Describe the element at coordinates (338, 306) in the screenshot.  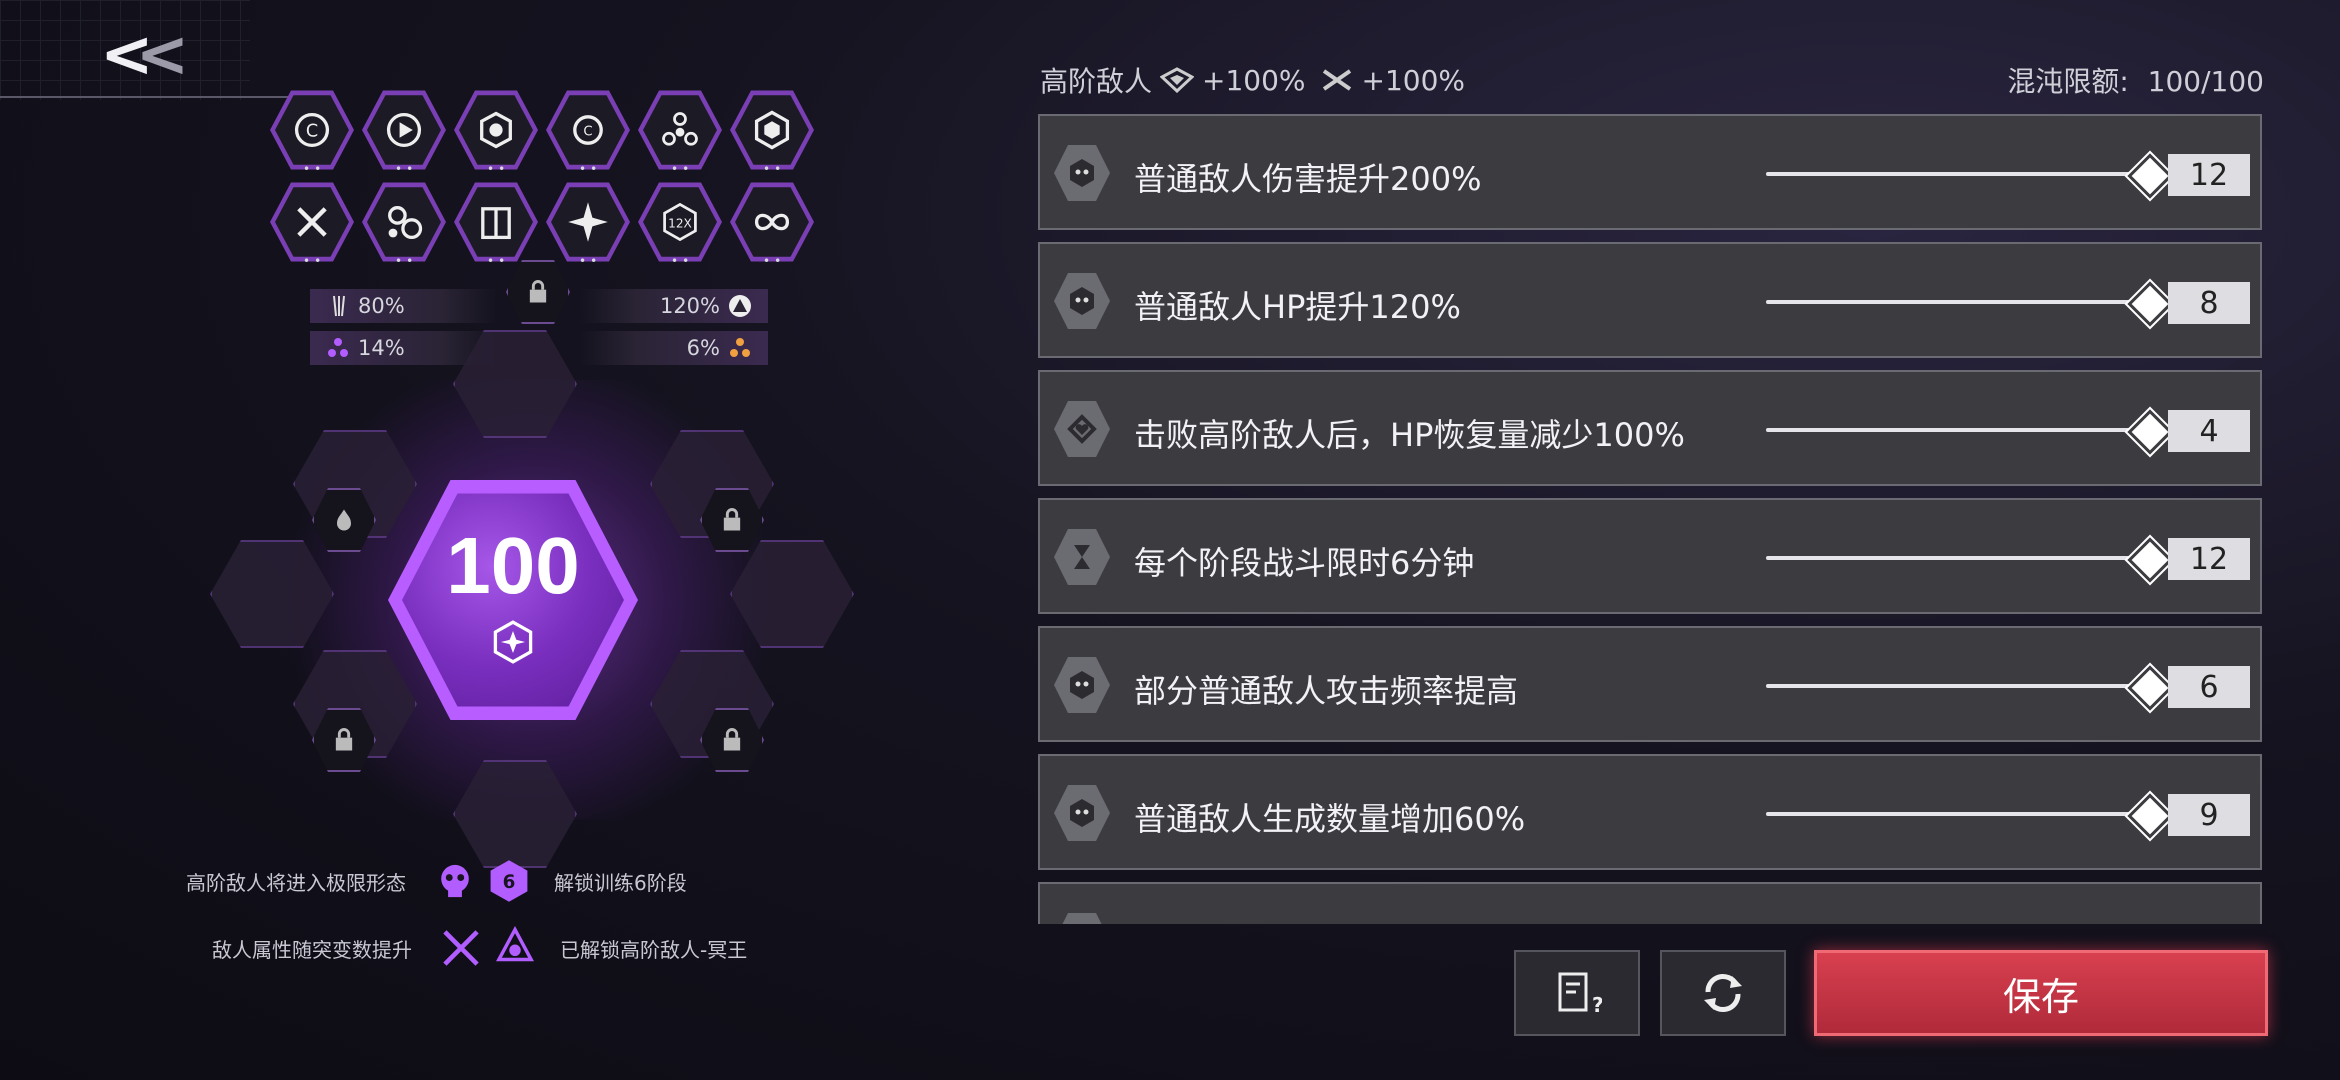
I see `claw-icon` at that location.